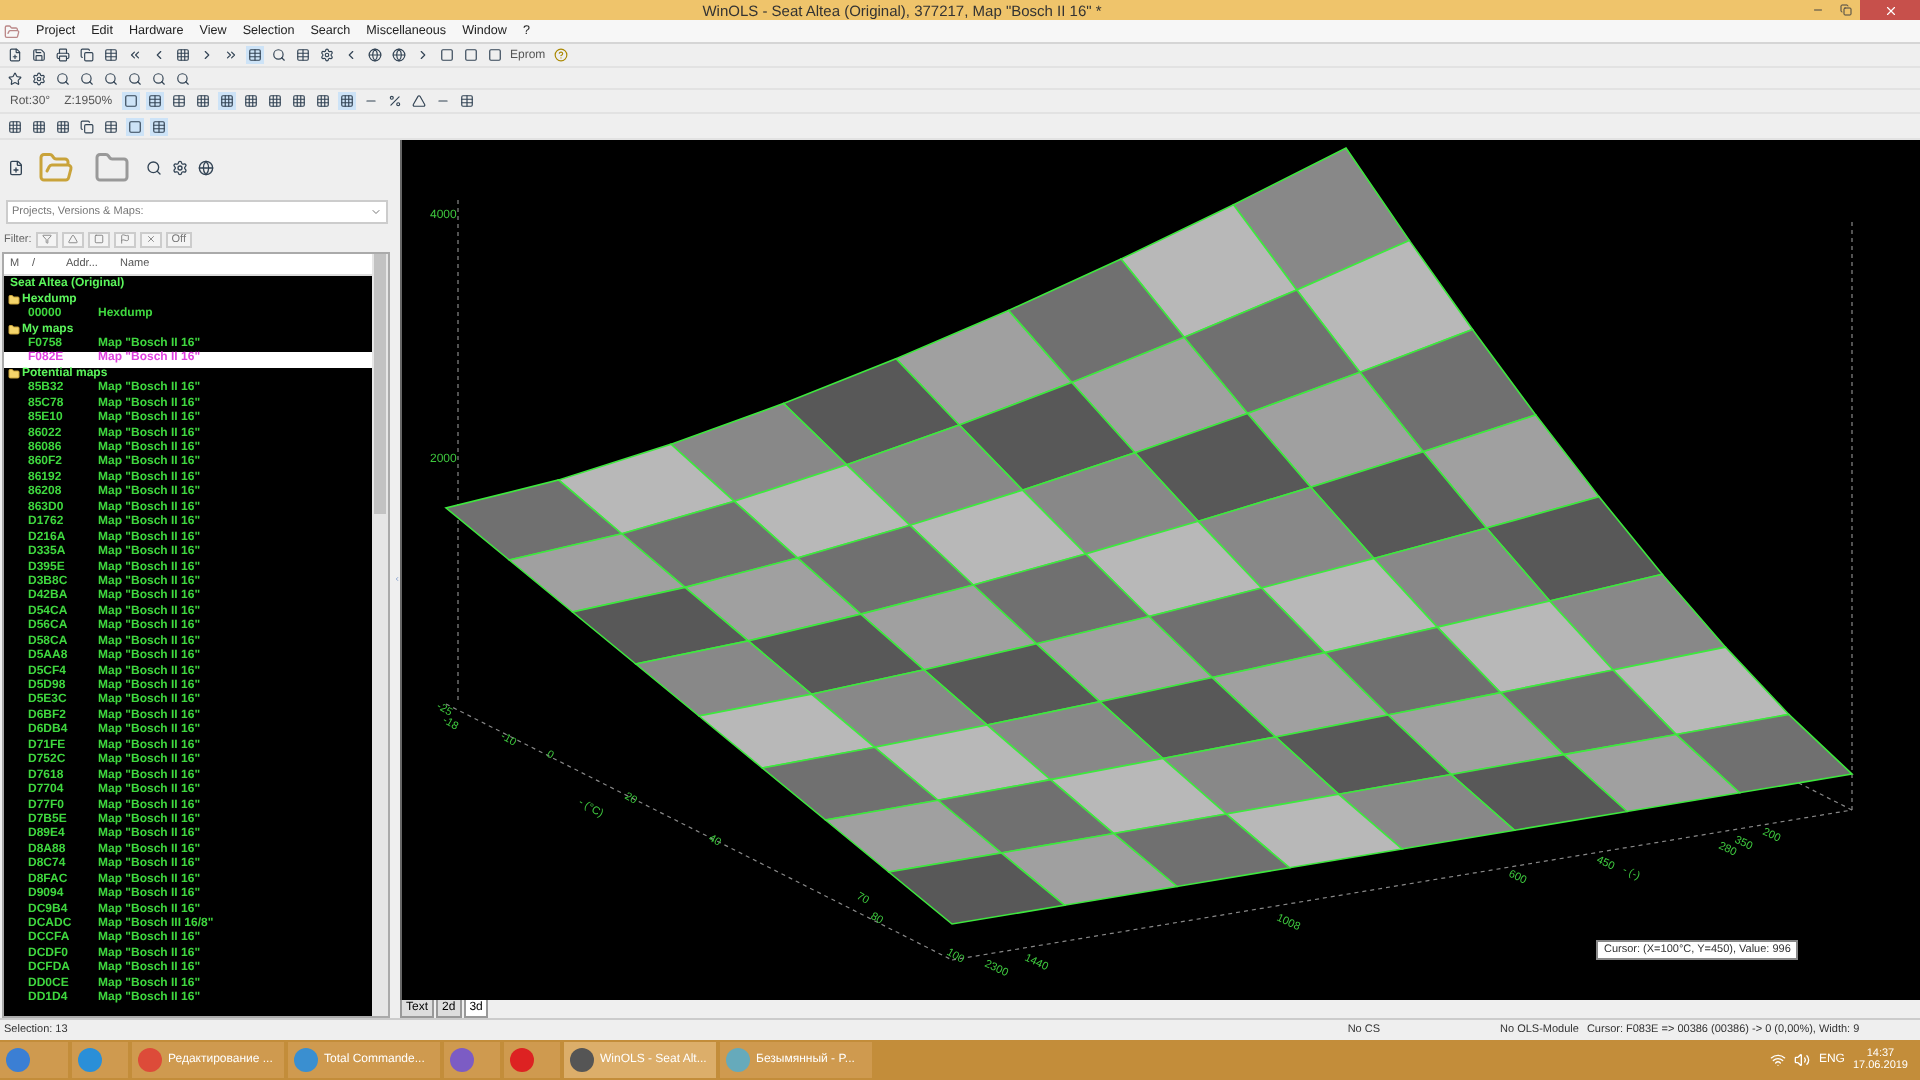 The height and width of the screenshot is (1080, 1920). I want to click on new-file-icon, so click(15, 55).